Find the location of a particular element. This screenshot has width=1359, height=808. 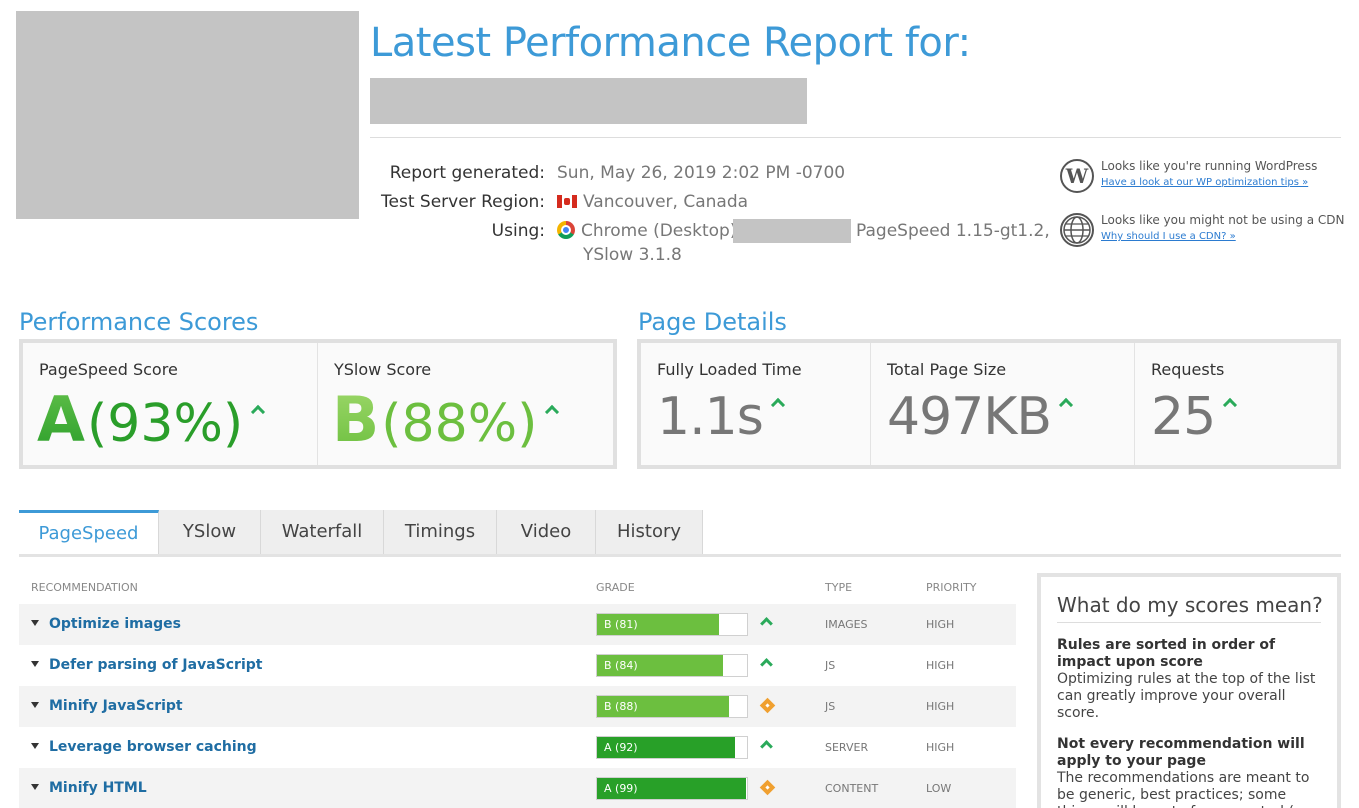

header-divider is located at coordinates (855, 137).